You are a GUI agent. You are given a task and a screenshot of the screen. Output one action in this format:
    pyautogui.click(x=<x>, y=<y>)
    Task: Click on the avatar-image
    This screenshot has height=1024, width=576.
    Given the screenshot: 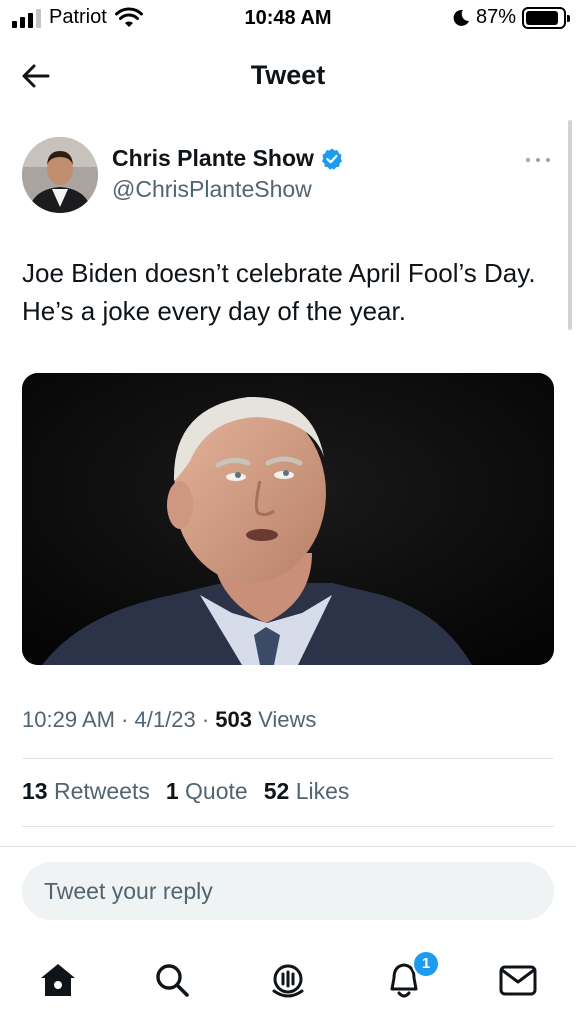 What is the action you would take?
    pyautogui.click(x=60, y=175)
    